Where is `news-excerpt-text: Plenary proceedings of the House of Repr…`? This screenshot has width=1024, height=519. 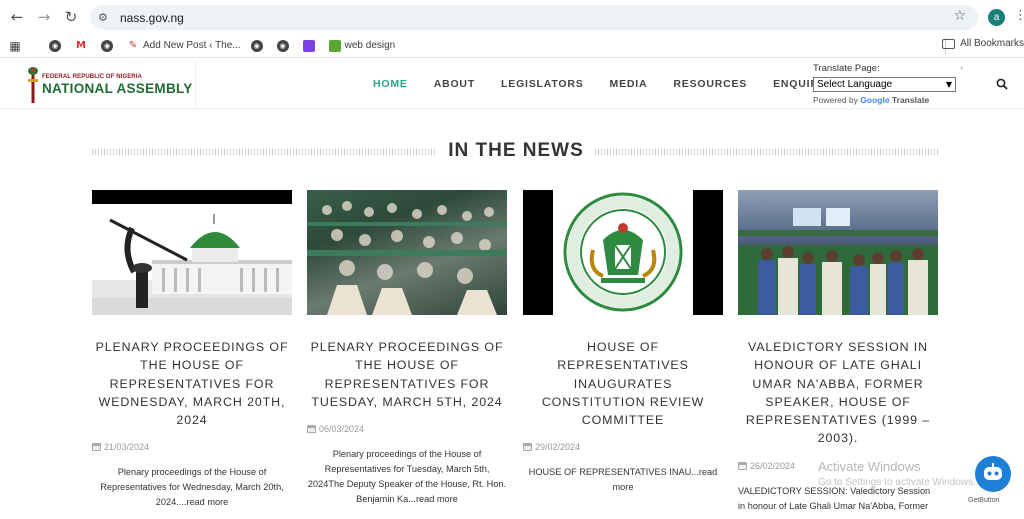 news-excerpt-text: Plenary proceedings of the House of Repr… is located at coordinates (407, 477).